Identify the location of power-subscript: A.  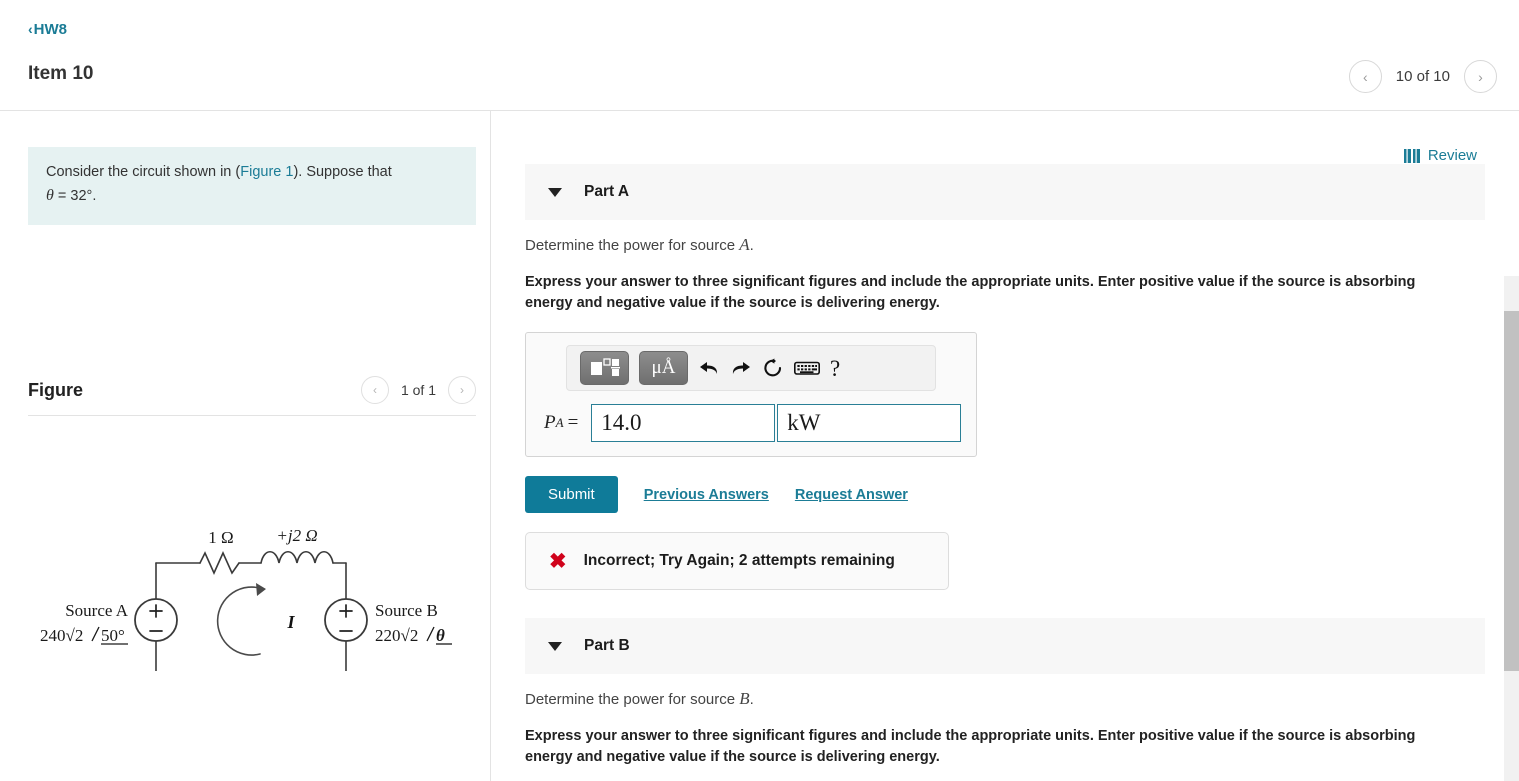
(559, 423).